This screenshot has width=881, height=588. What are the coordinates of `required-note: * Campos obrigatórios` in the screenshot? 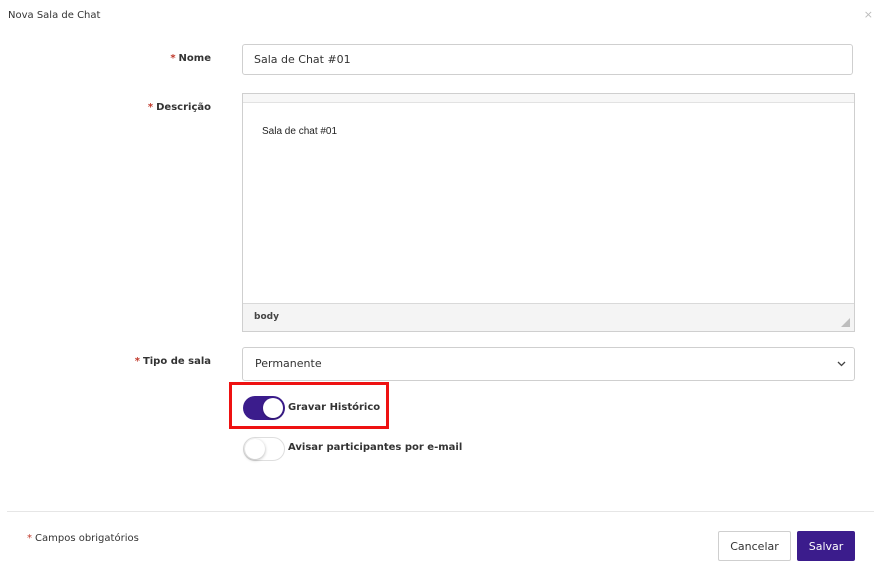 It's located at (83, 538).